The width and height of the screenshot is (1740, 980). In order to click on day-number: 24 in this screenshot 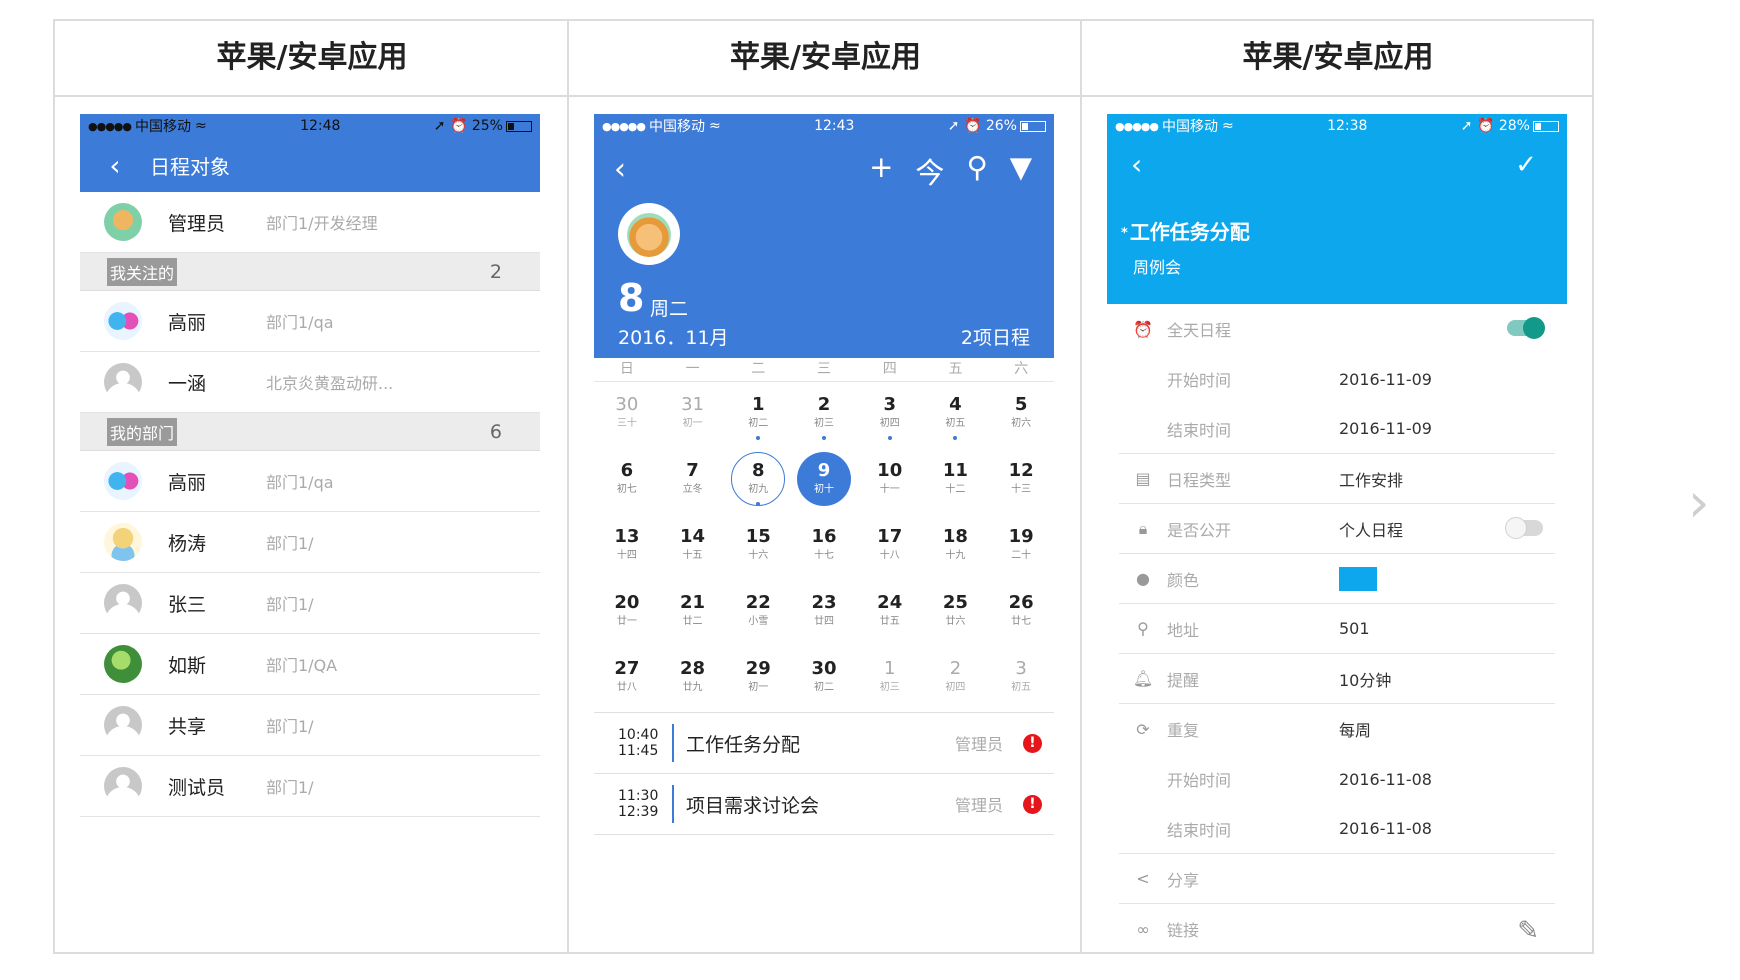, I will do `click(890, 602)`.